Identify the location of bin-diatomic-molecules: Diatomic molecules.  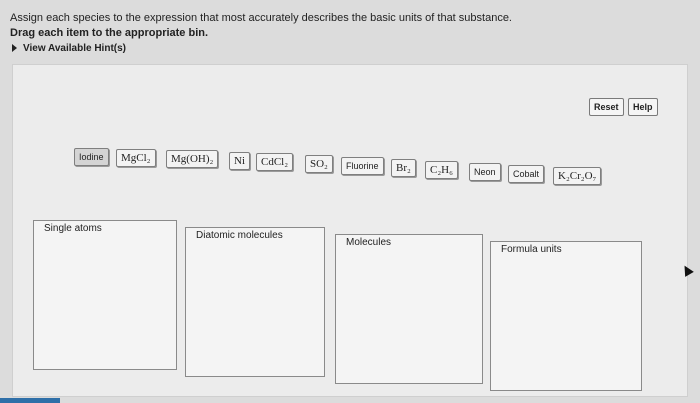
(255, 302).